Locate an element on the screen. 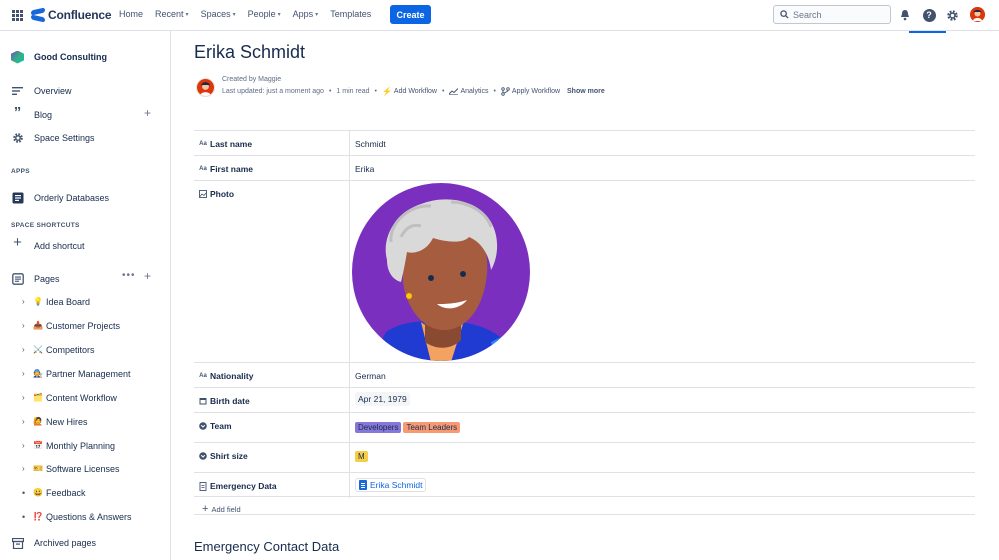  tree-item: • ⁉️ Questions & Answers is located at coordinates (85, 519).